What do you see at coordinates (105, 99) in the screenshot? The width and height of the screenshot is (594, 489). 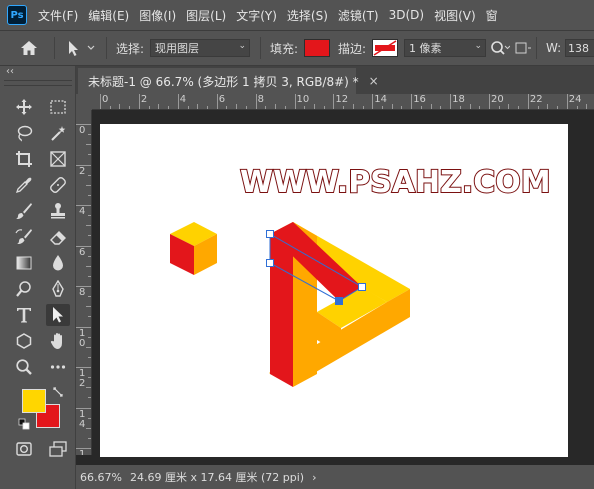 I see `ruler-label: 0` at bounding box center [105, 99].